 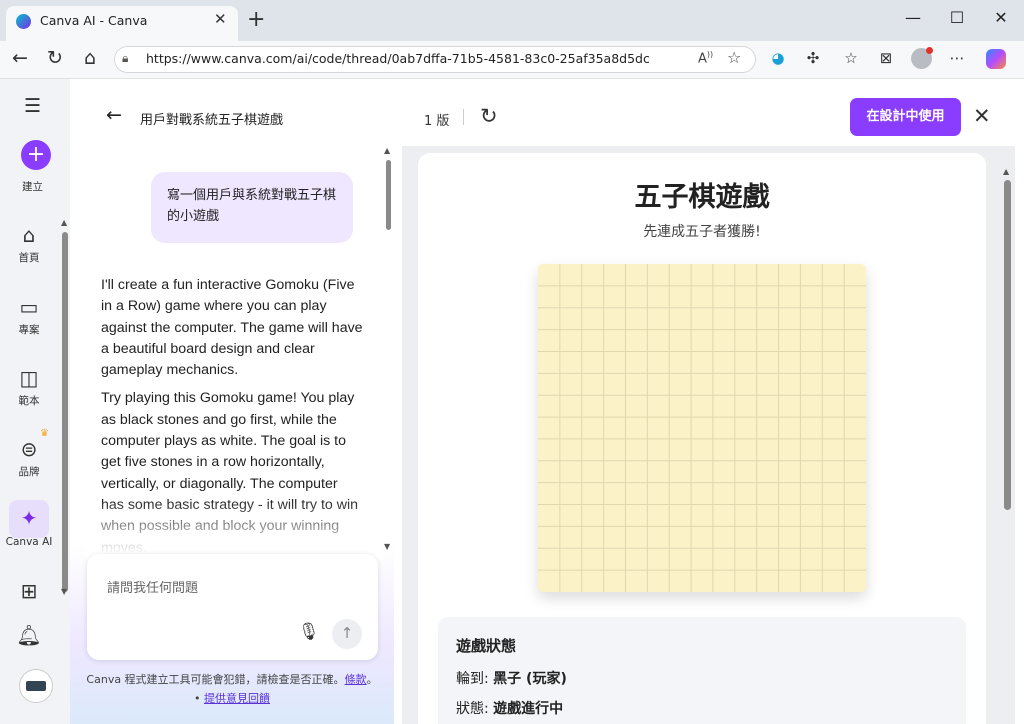 I want to click on board-grid, so click(x=702, y=428).